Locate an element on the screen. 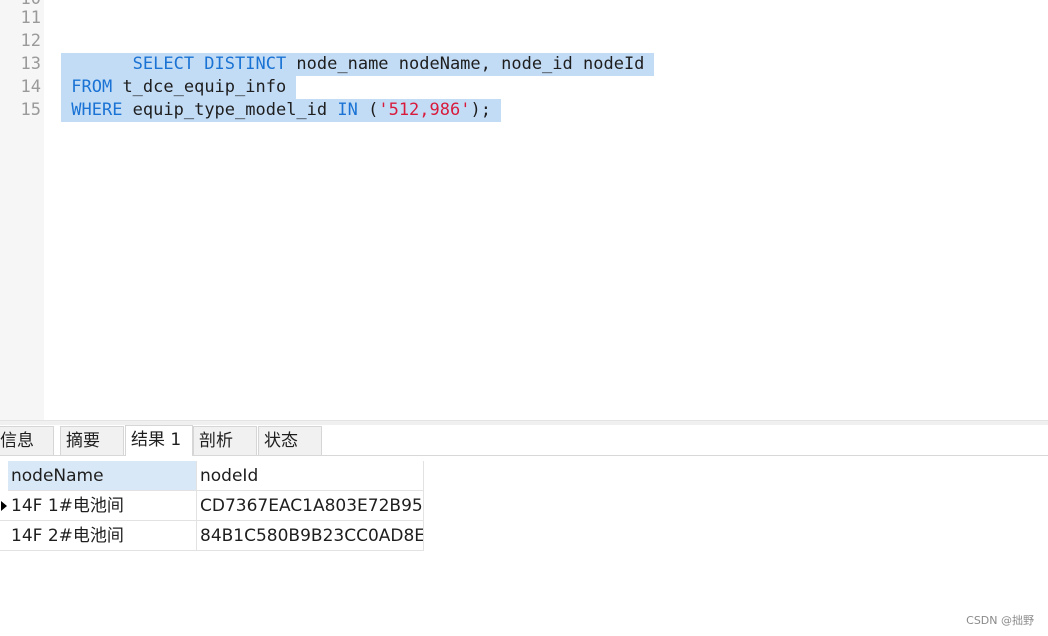  line-number: 12 is located at coordinates (30, 41).